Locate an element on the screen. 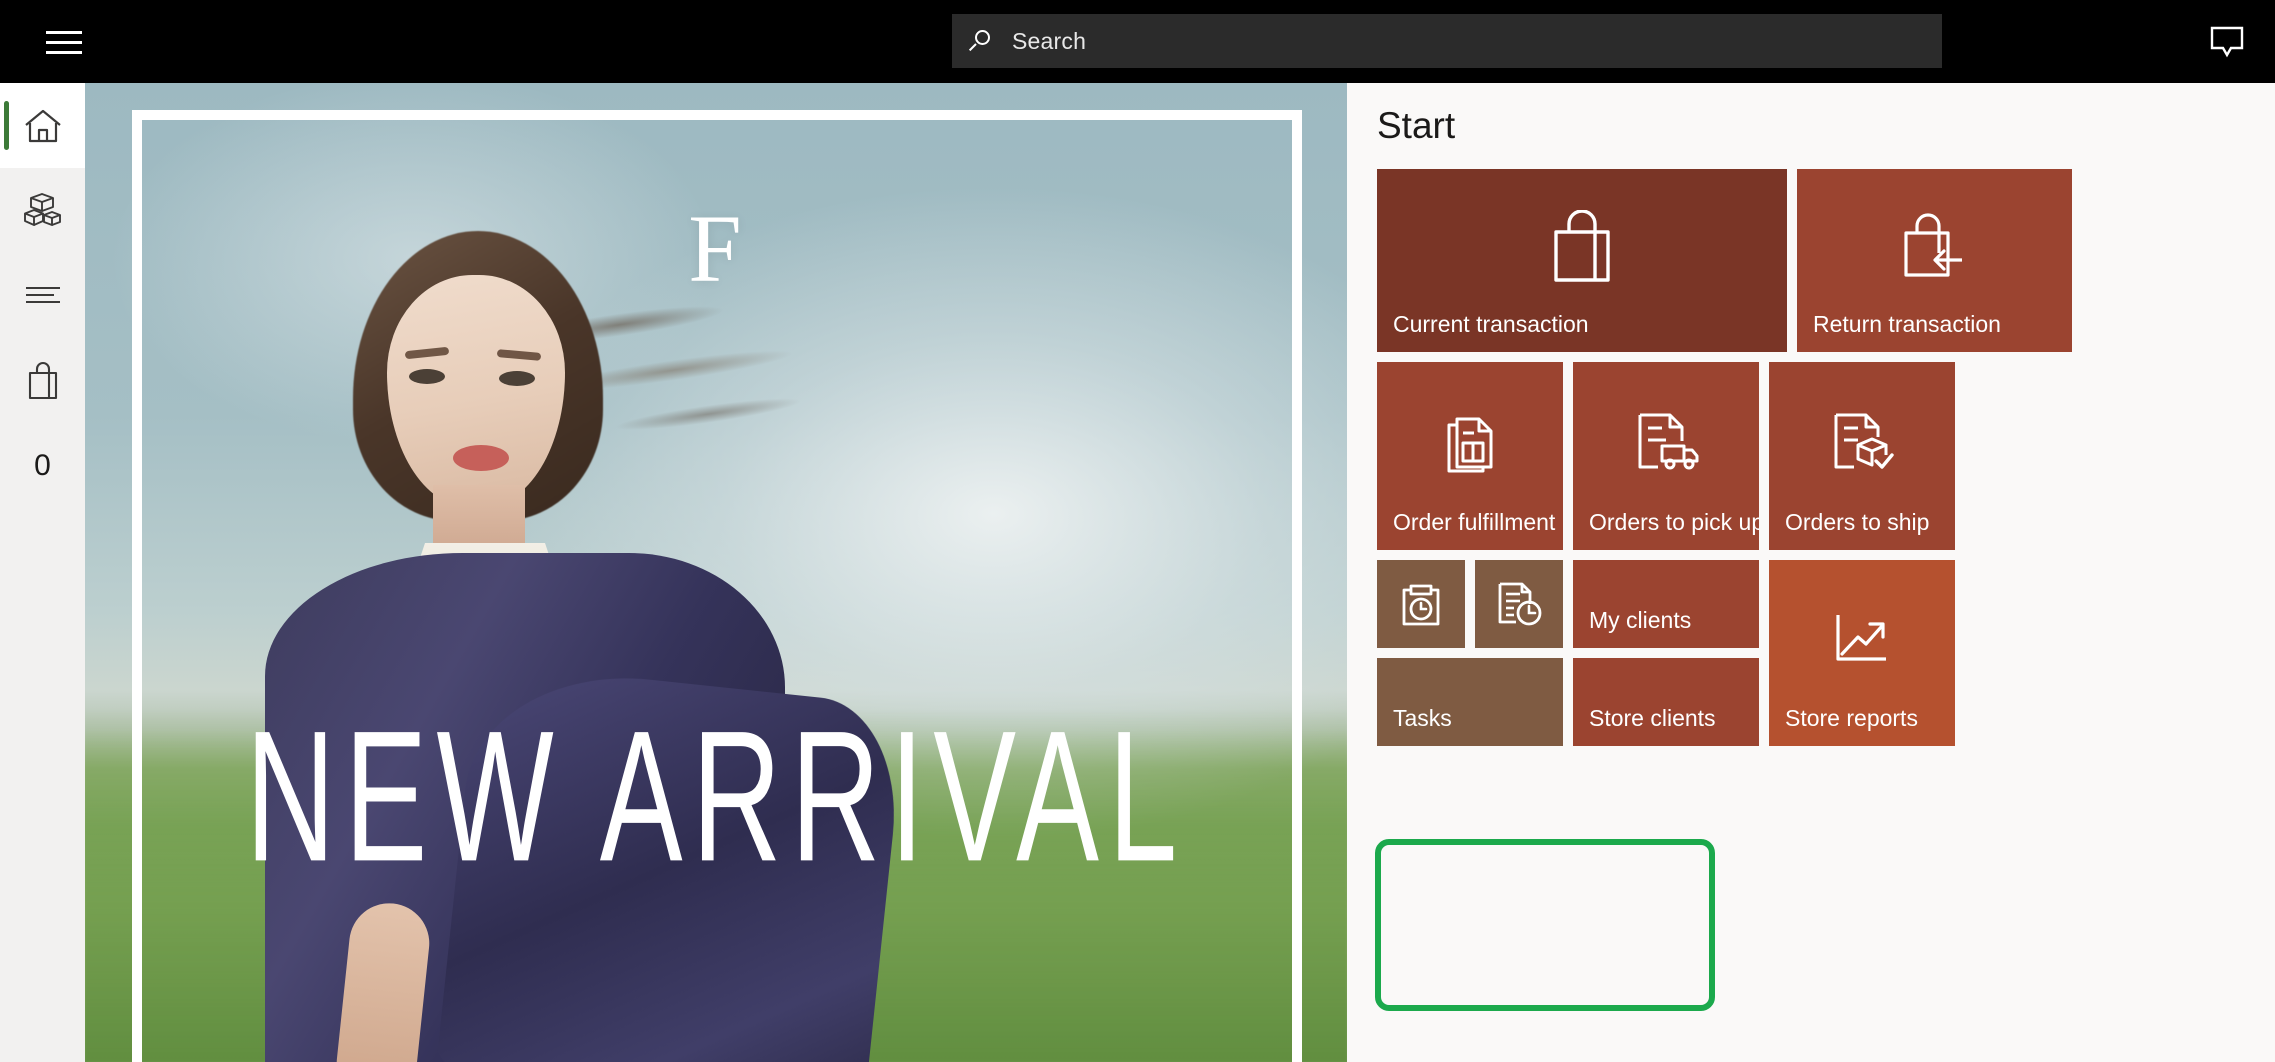  tile-label: Store clients is located at coordinates (1652, 718).